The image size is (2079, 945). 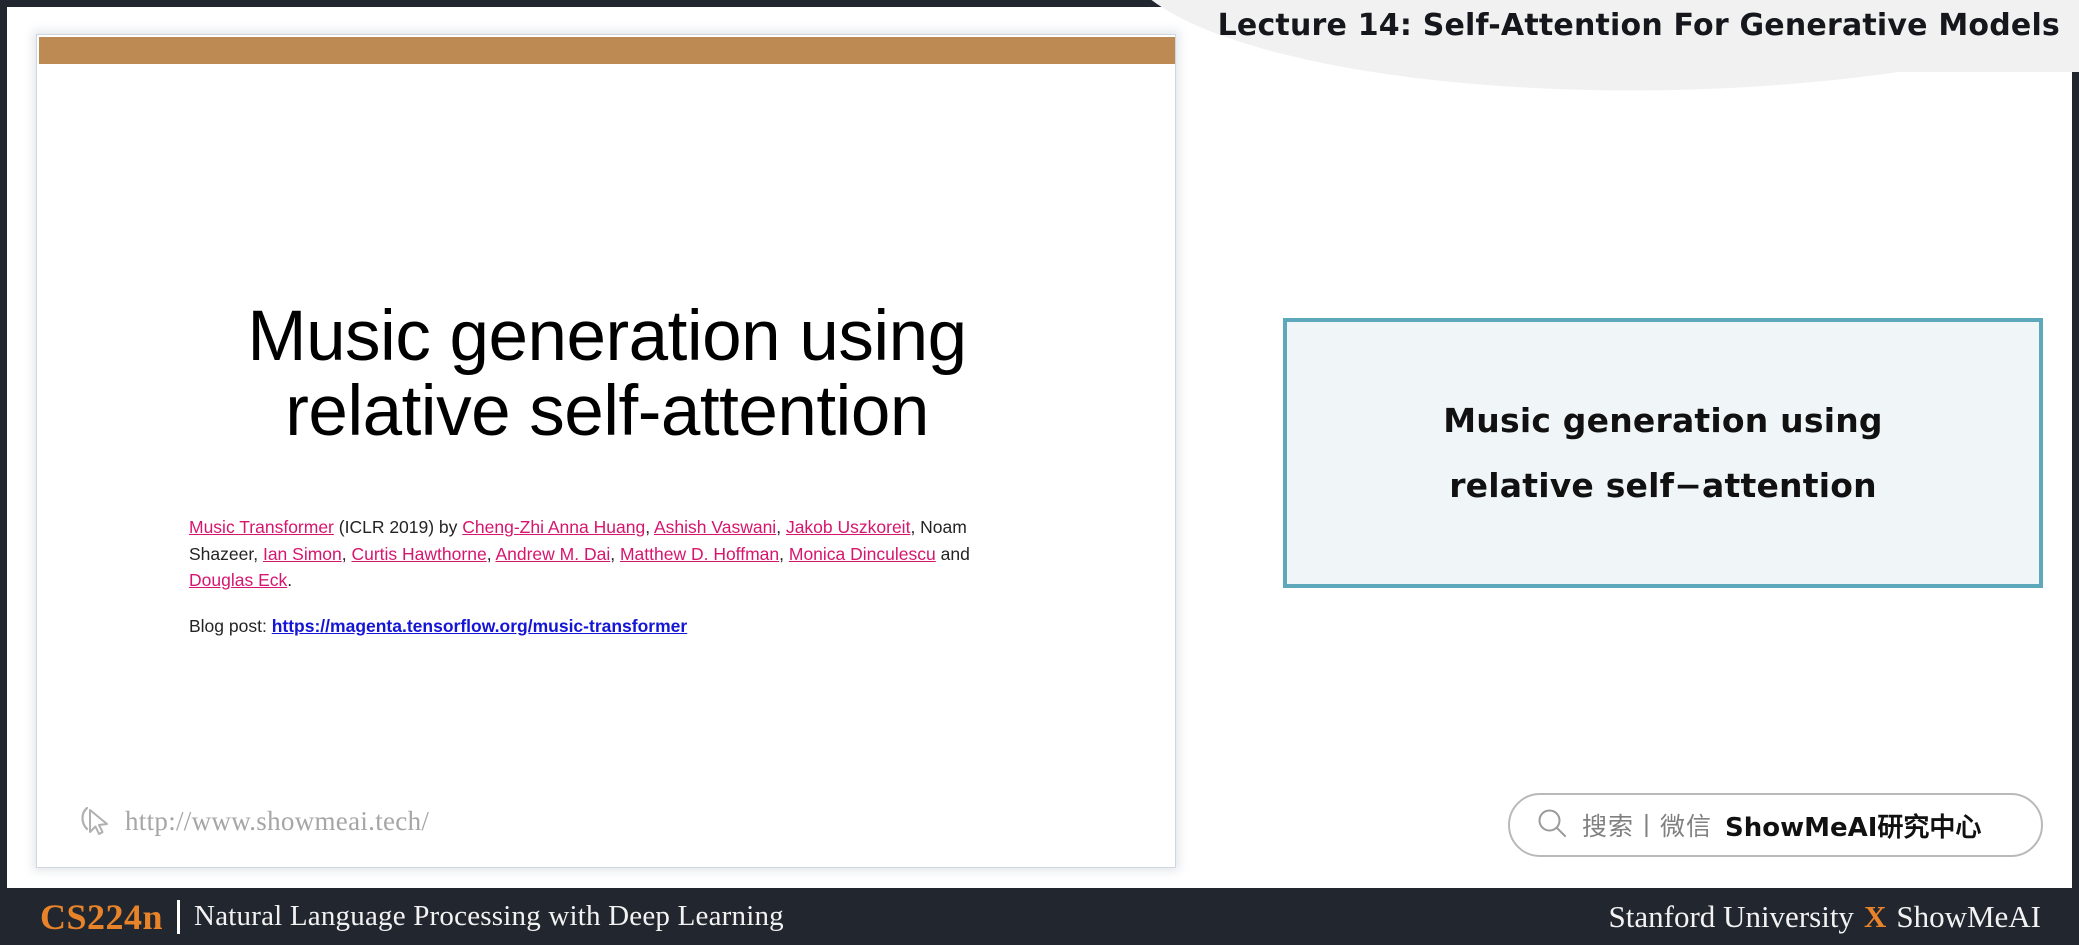 I want to click on footer-affiliation-left: Stanford University, so click(x=1731, y=916).